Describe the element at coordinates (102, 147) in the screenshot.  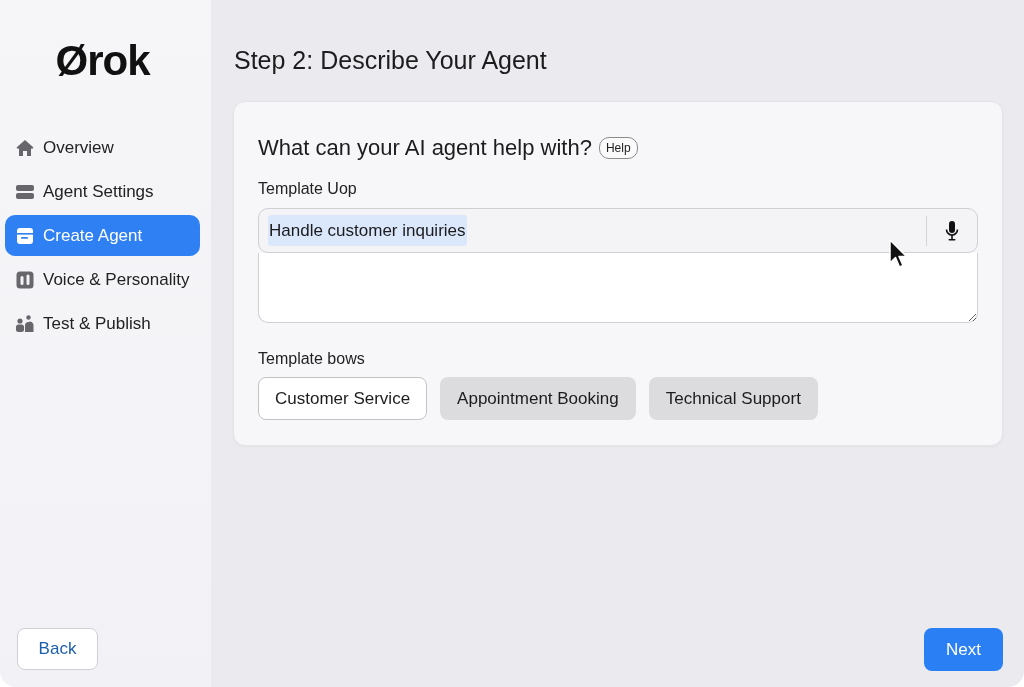
I see `sidebar-item: Overview` at that location.